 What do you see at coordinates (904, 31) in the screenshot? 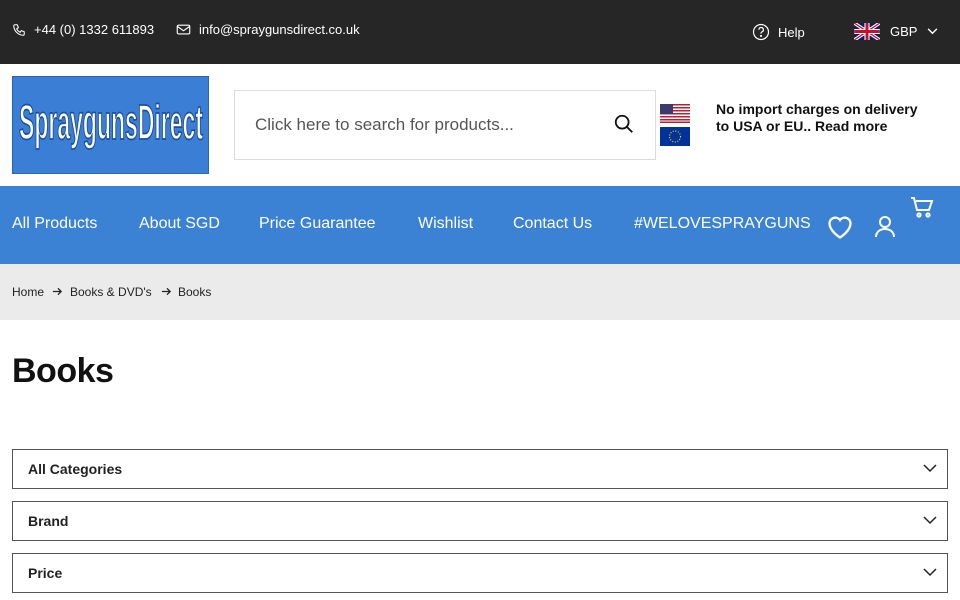
I see `currency-label: GBP` at bounding box center [904, 31].